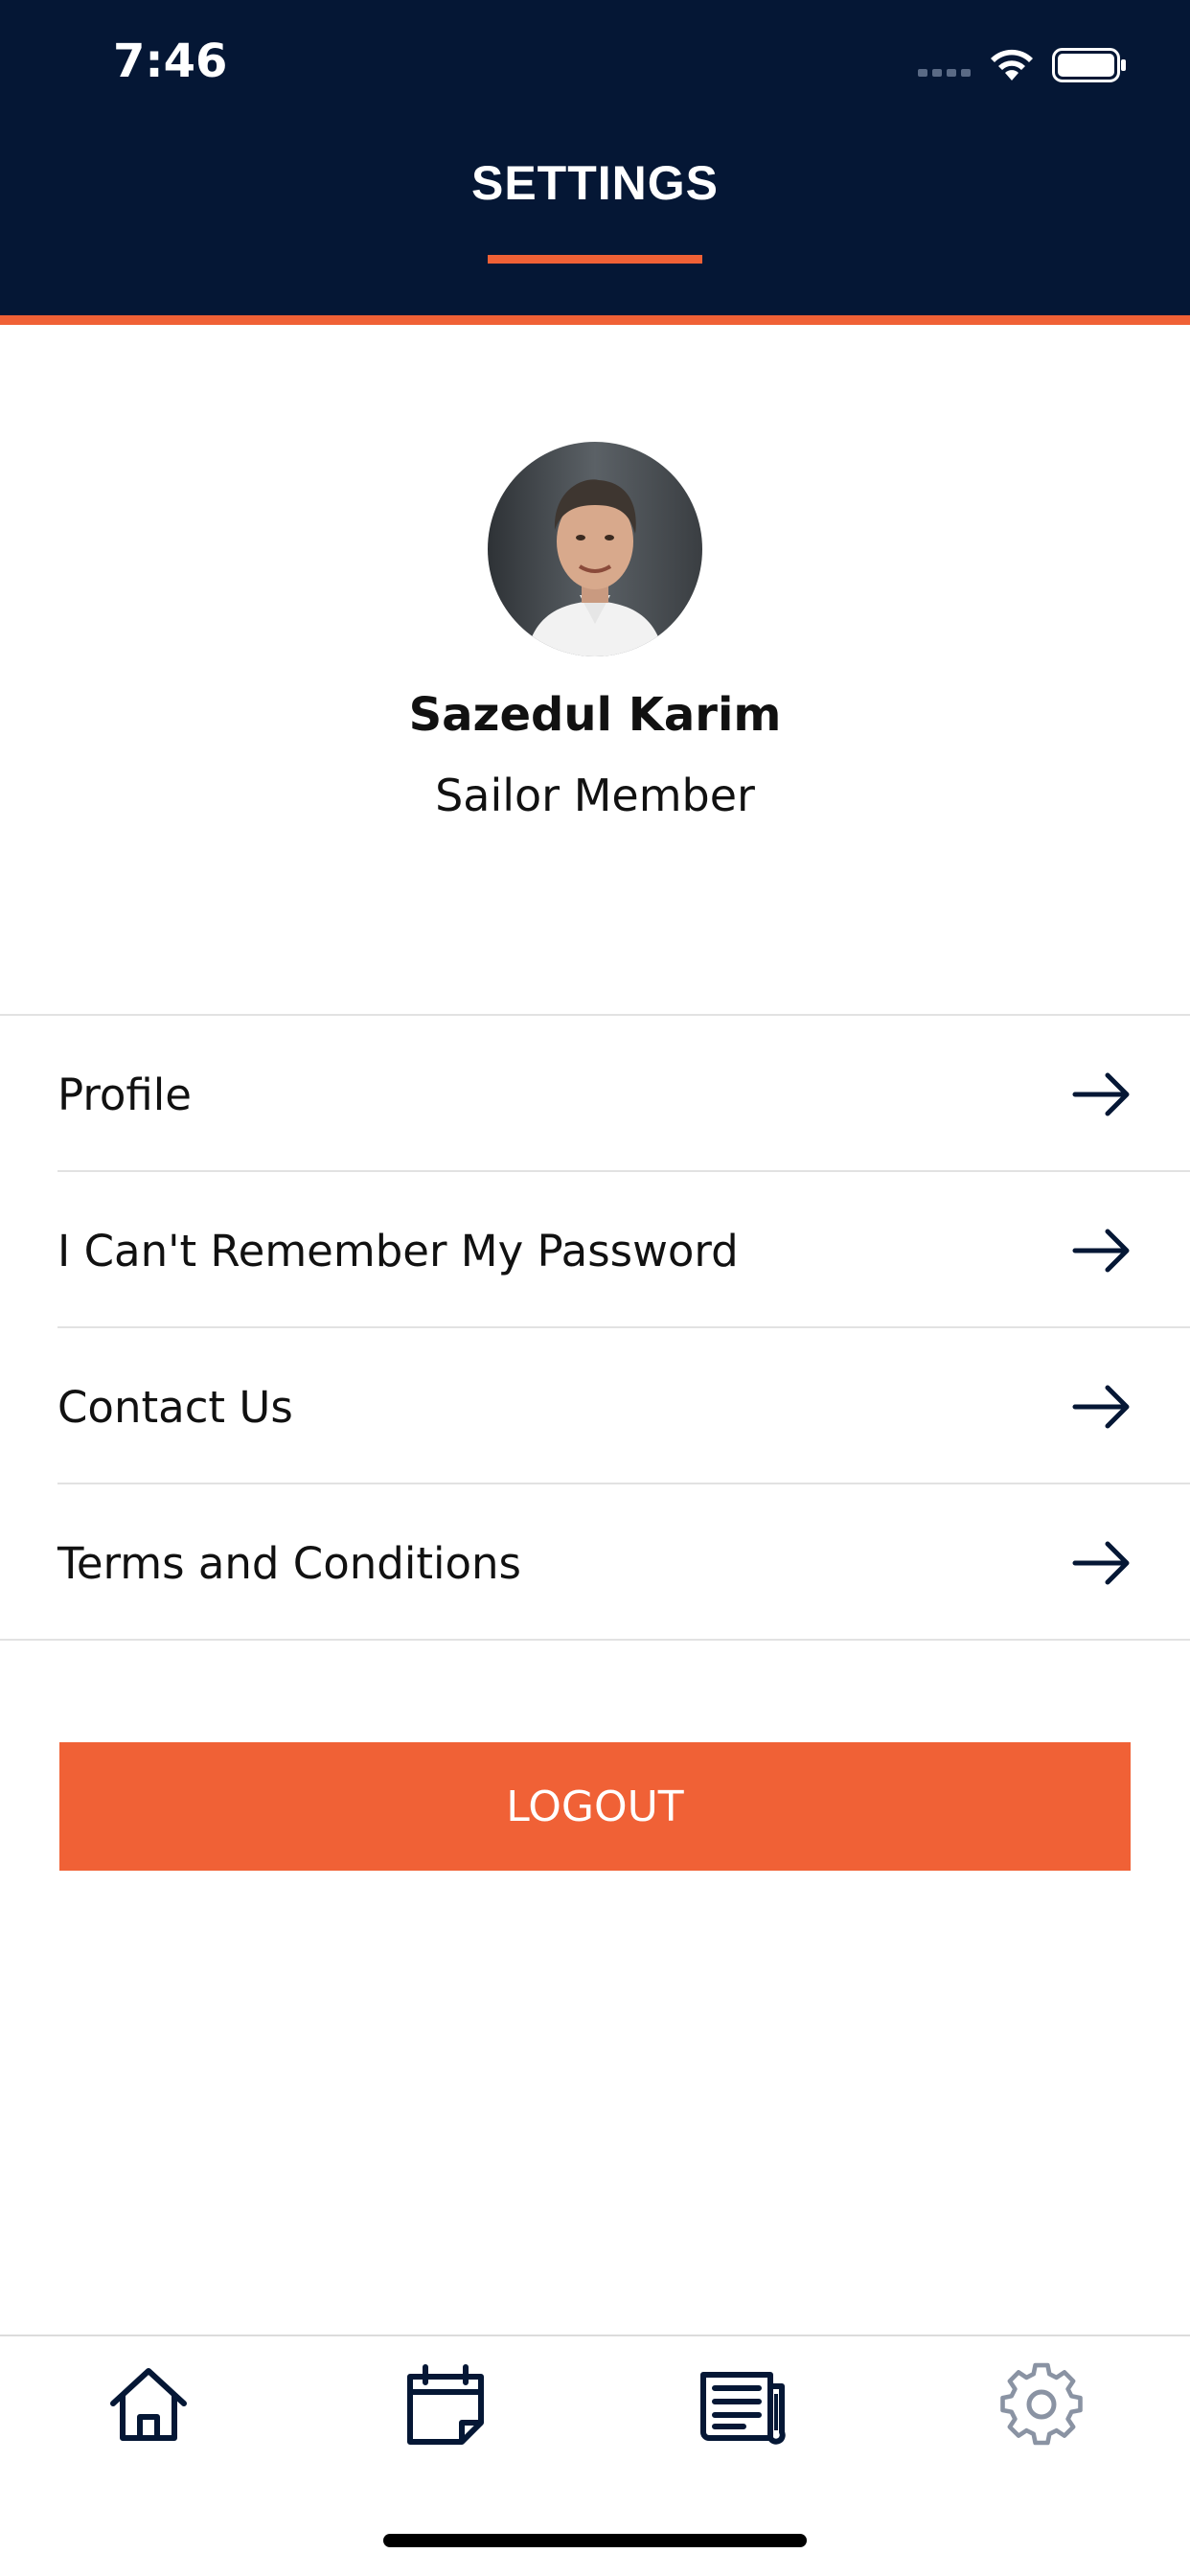 This screenshot has width=1190, height=2576. I want to click on user-name: Sazedul Karim, so click(595, 715).